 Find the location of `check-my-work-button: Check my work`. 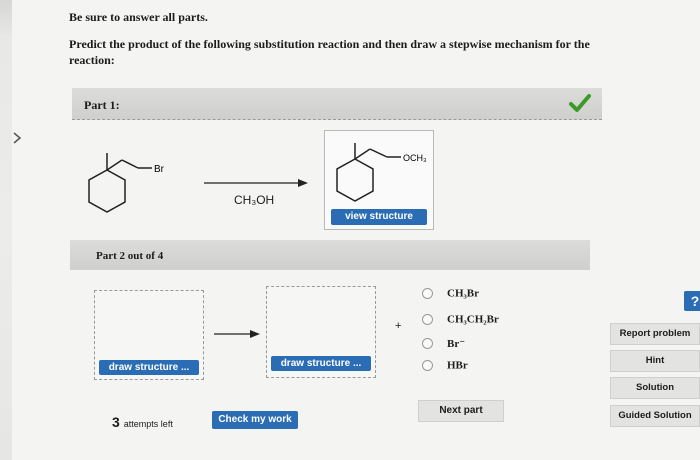

check-my-work-button: Check my work is located at coordinates (255, 420).